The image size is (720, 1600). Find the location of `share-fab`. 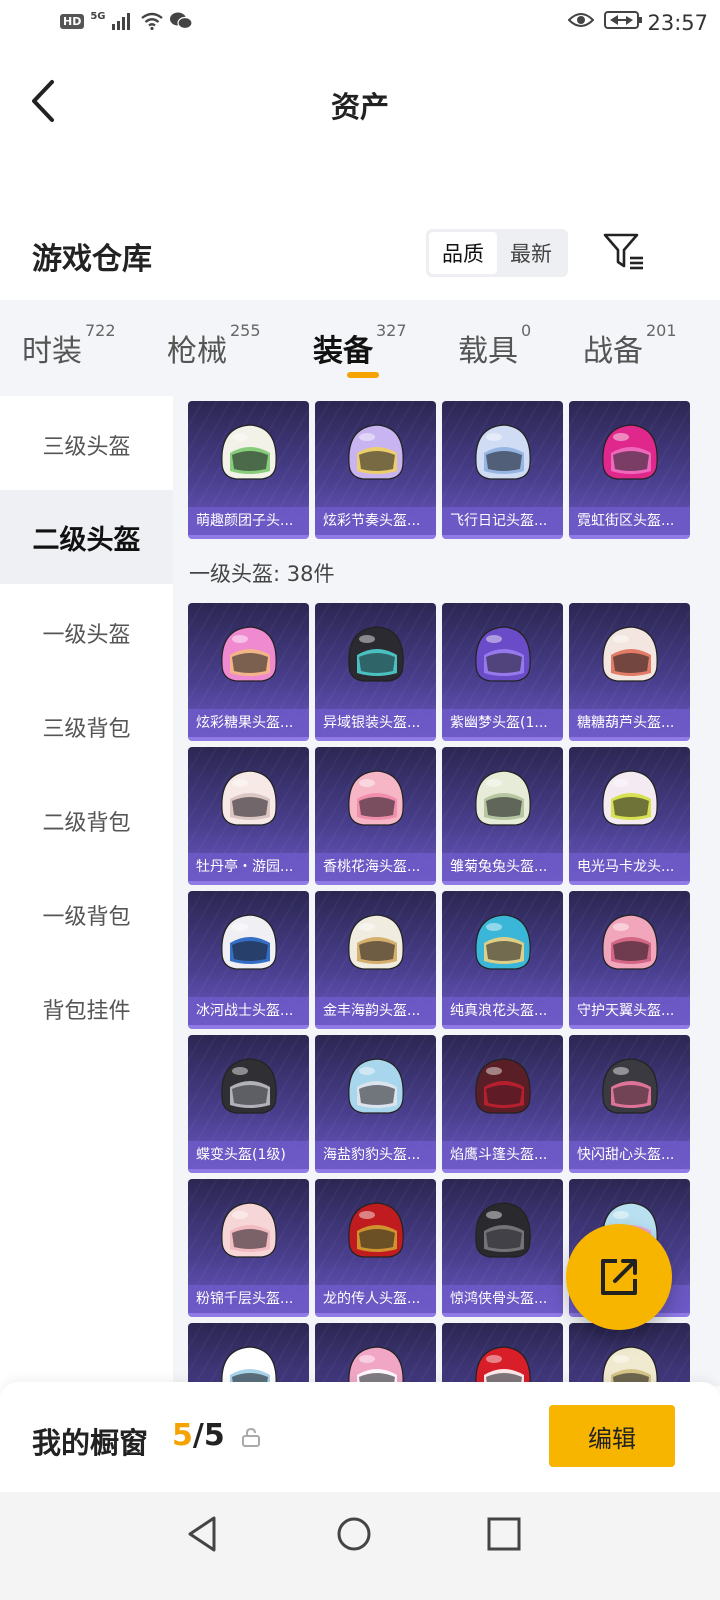

share-fab is located at coordinates (619, 1277).